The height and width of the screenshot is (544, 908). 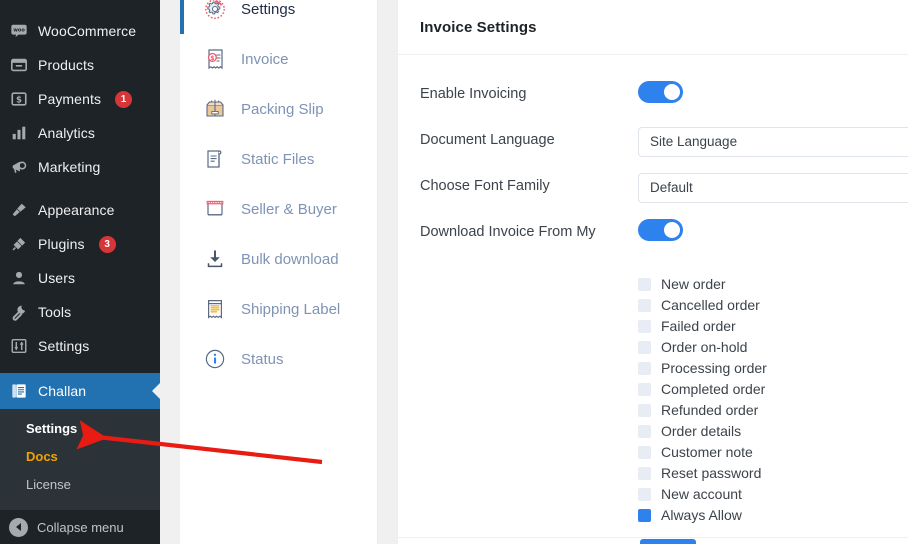 I want to click on analytics-icon, so click(x=19, y=133).